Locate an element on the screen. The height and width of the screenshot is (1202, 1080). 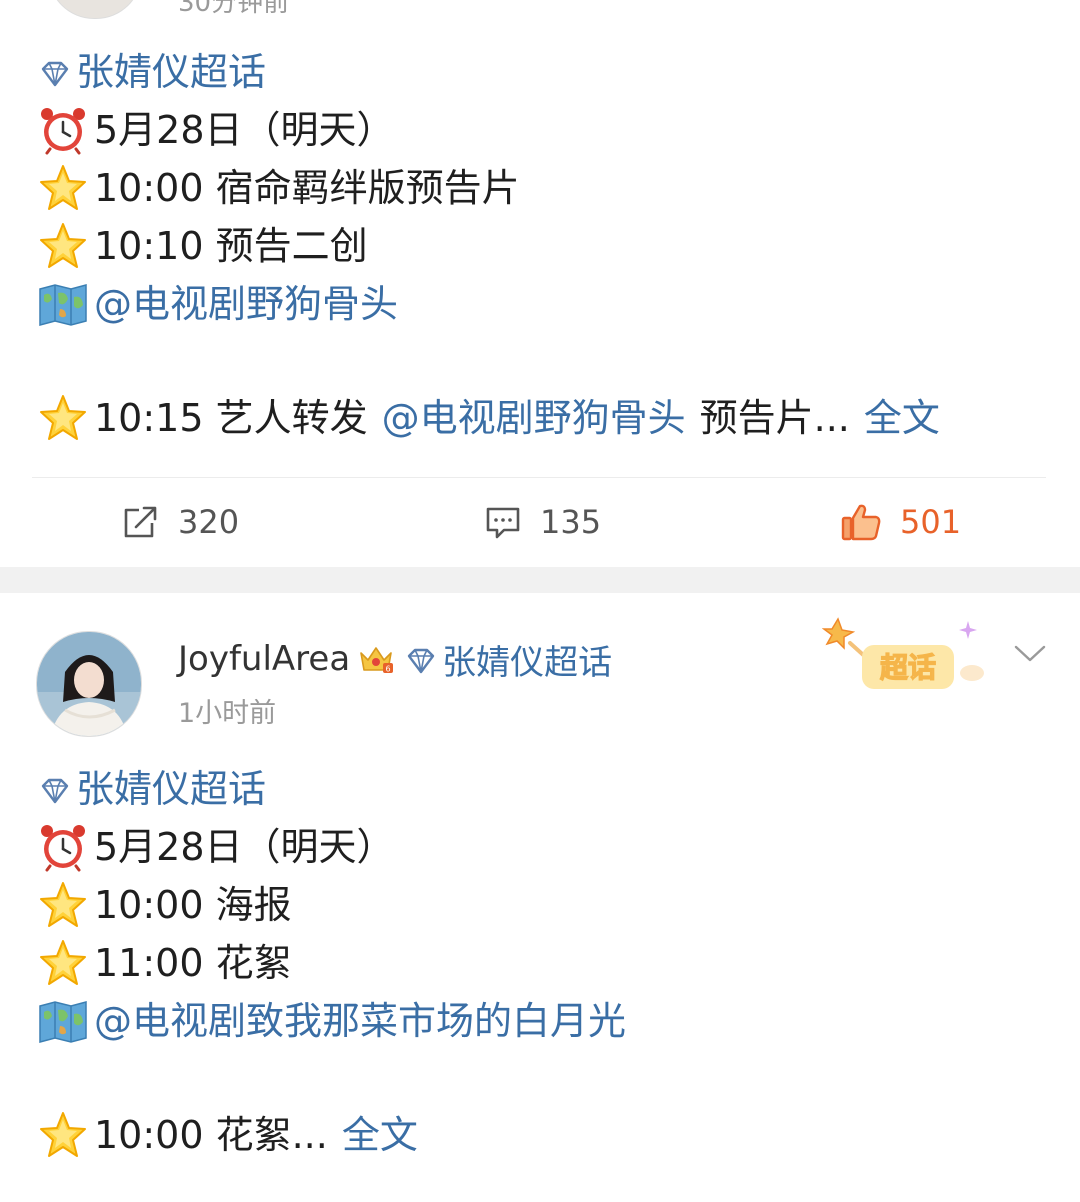
avatar-image is located at coordinates (89, 684).